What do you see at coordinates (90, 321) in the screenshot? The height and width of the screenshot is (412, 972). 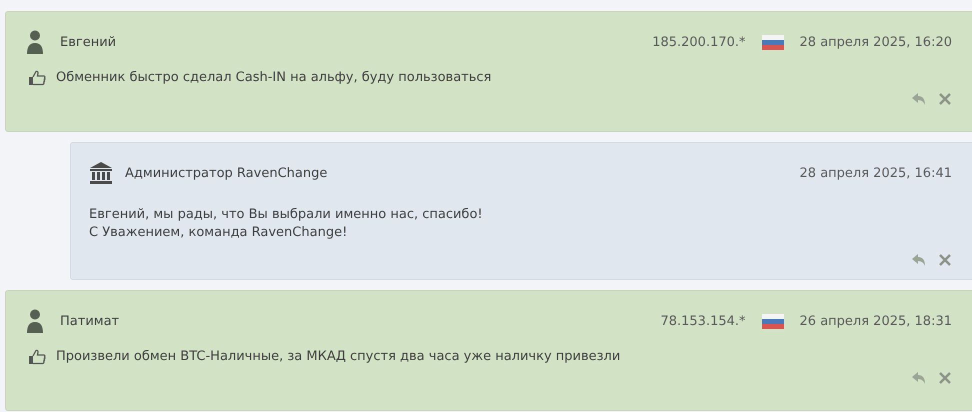 I see `author-name: Патимат` at bounding box center [90, 321].